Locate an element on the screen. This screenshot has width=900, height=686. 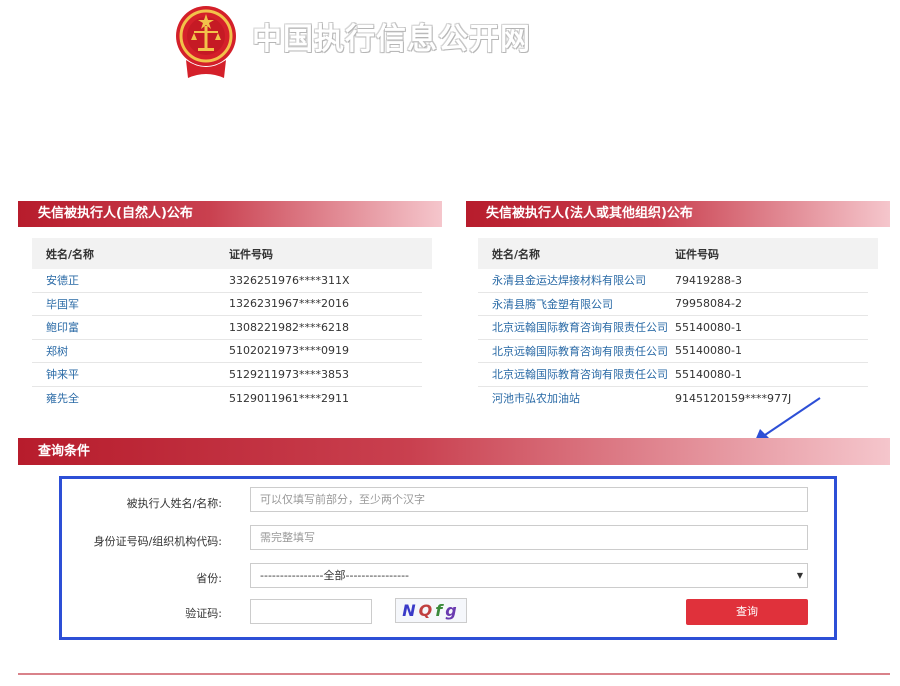
captcha-char: f is located at coordinates (440, 610).